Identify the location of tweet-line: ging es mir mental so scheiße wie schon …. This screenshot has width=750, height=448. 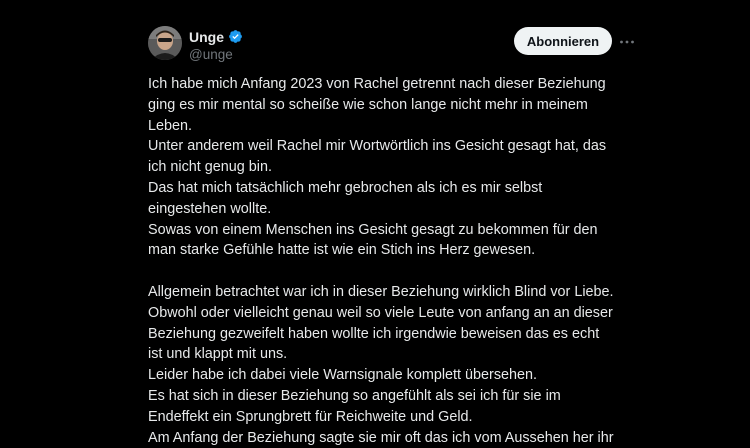
(368, 104).